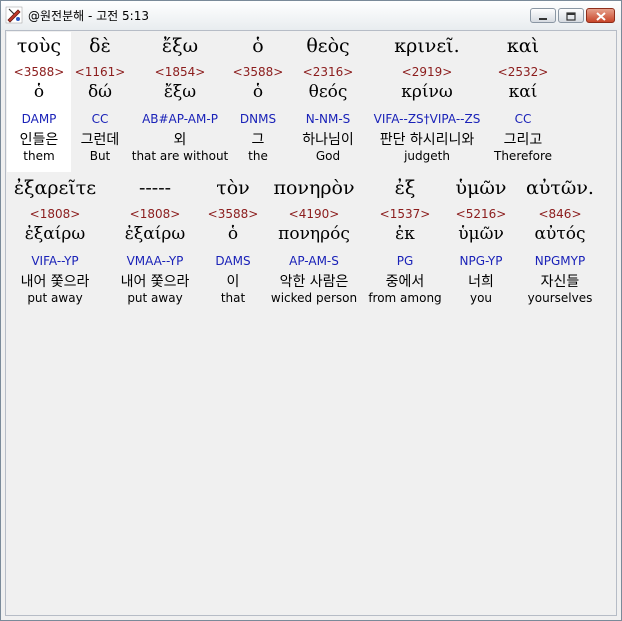 This screenshot has width=622, height=621. I want to click on english-gloss: that, so click(233, 298).